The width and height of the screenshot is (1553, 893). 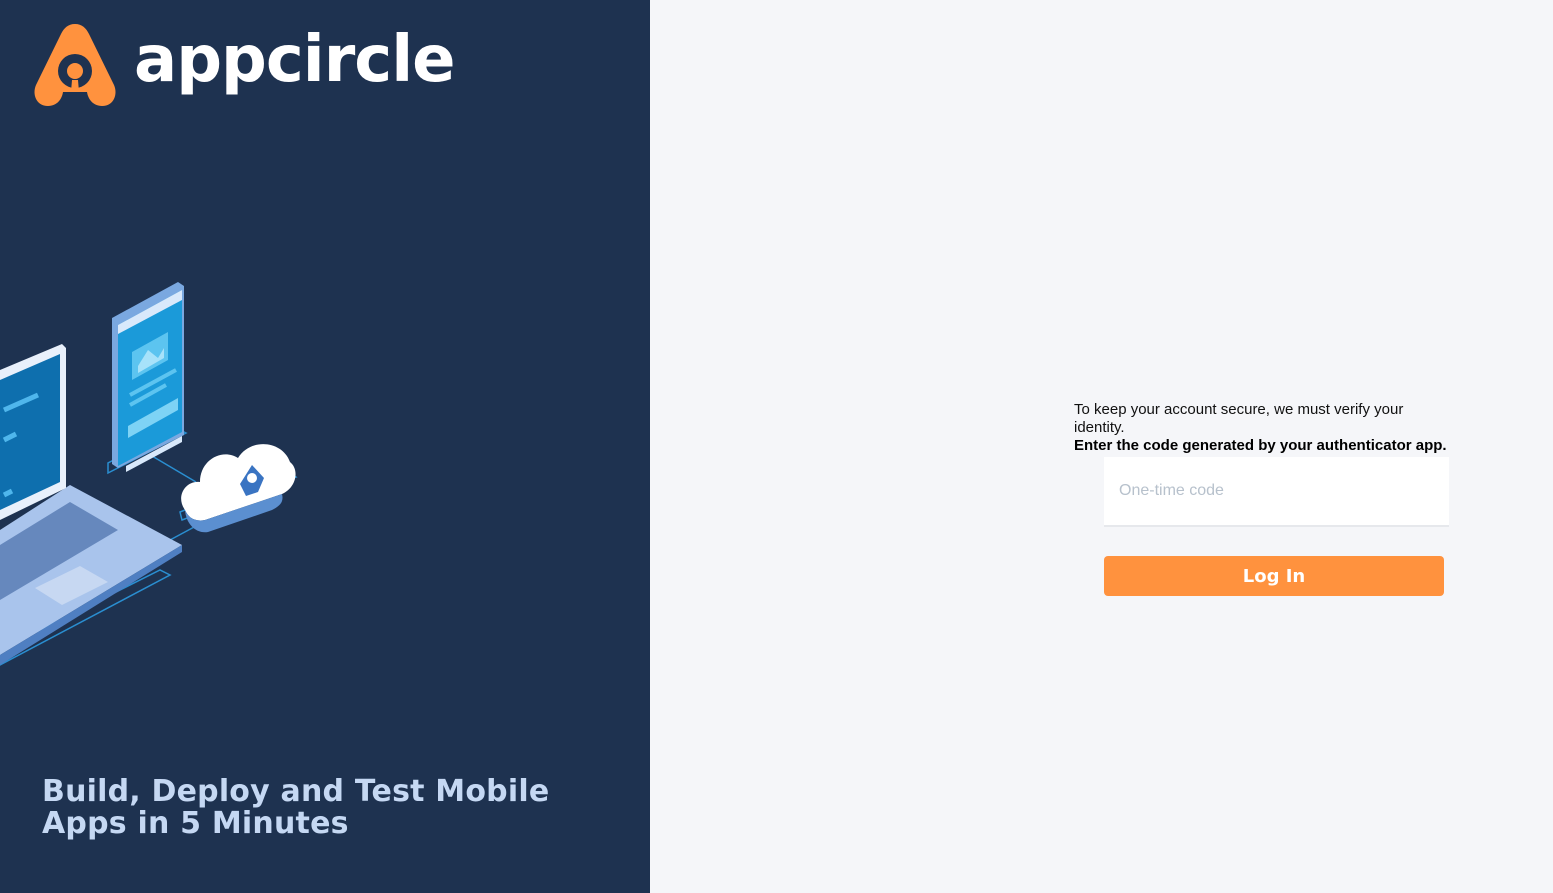 I want to click on appcircle-logo-icon, so click(x=75, y=65).